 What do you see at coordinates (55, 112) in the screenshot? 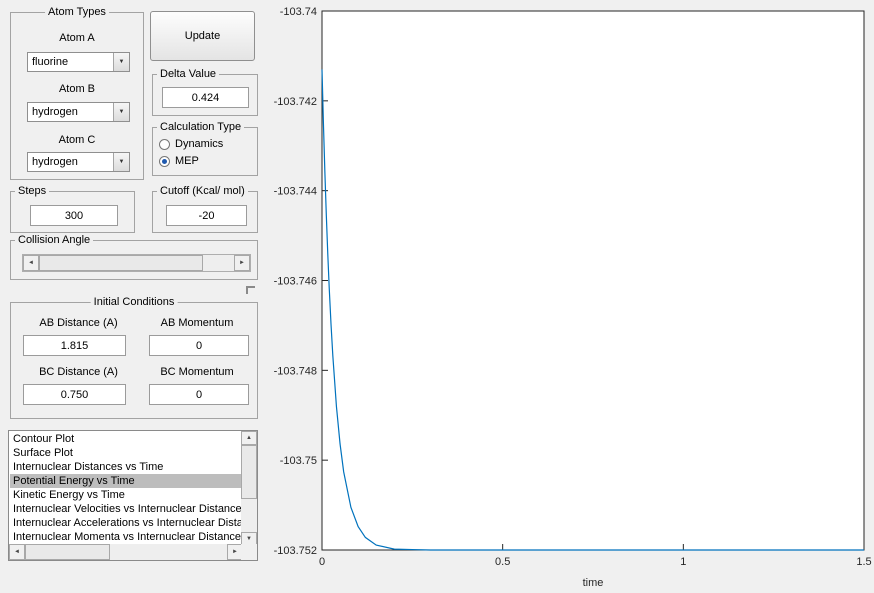
I see `atom-b-value: hydrogen` at bounding box center [55, 112].